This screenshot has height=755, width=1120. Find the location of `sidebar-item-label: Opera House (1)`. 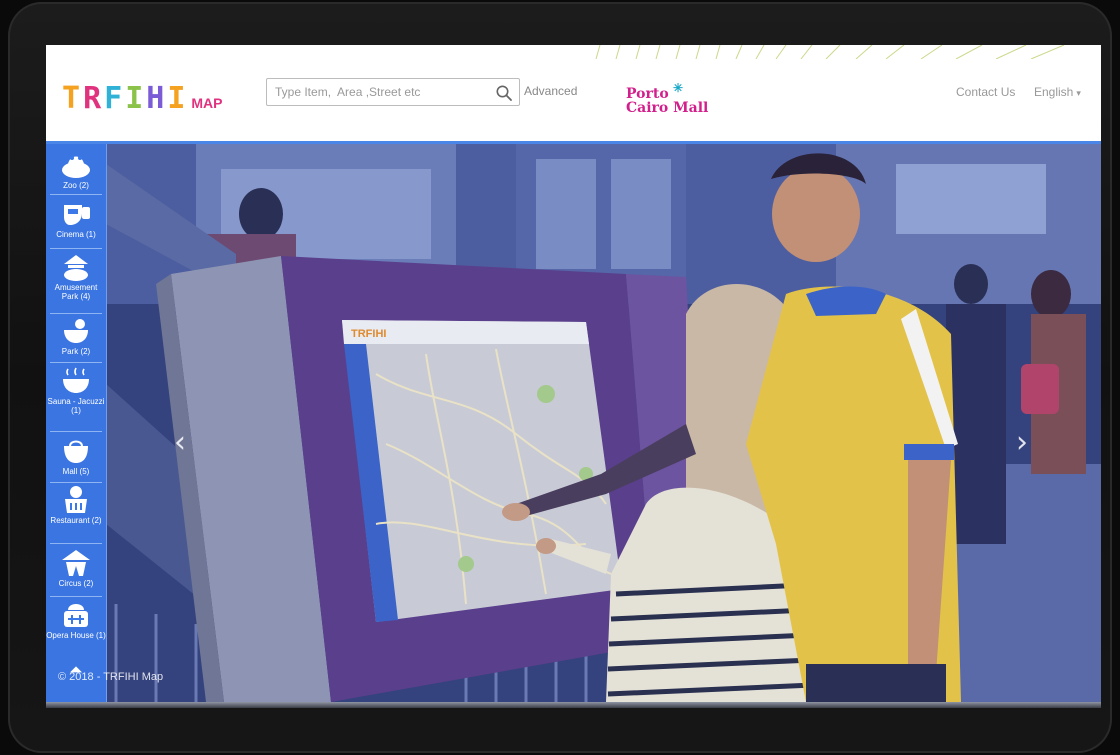

sidebar-item-label: Opera House (1) is located at coordinates (76, 635).